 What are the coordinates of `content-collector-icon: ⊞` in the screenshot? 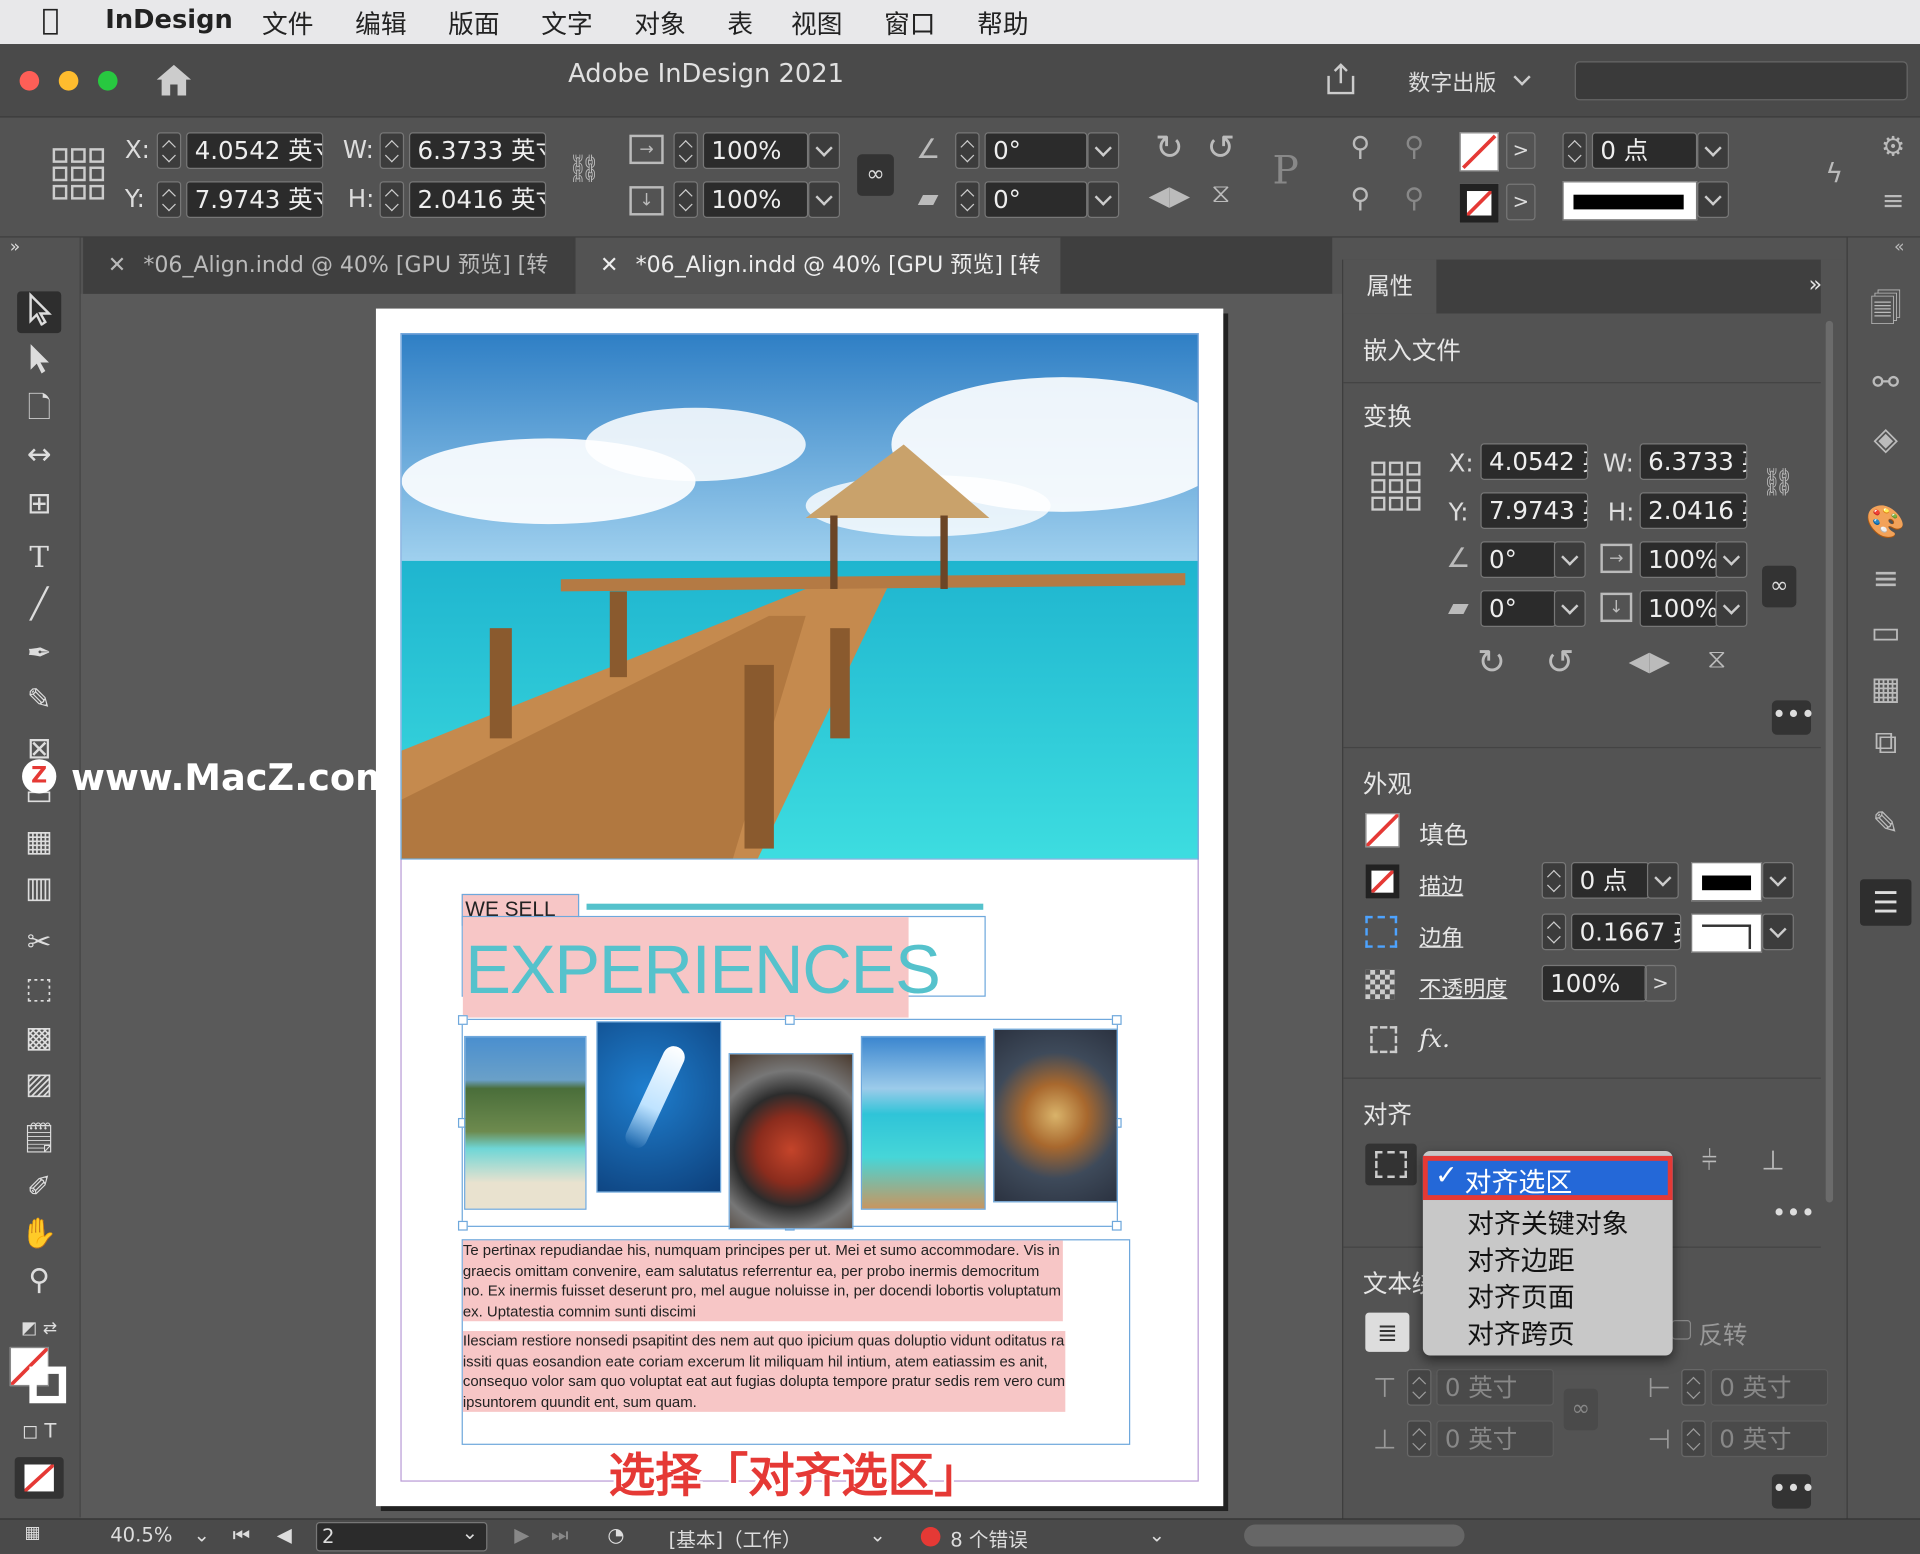 It's located at (39, 503).